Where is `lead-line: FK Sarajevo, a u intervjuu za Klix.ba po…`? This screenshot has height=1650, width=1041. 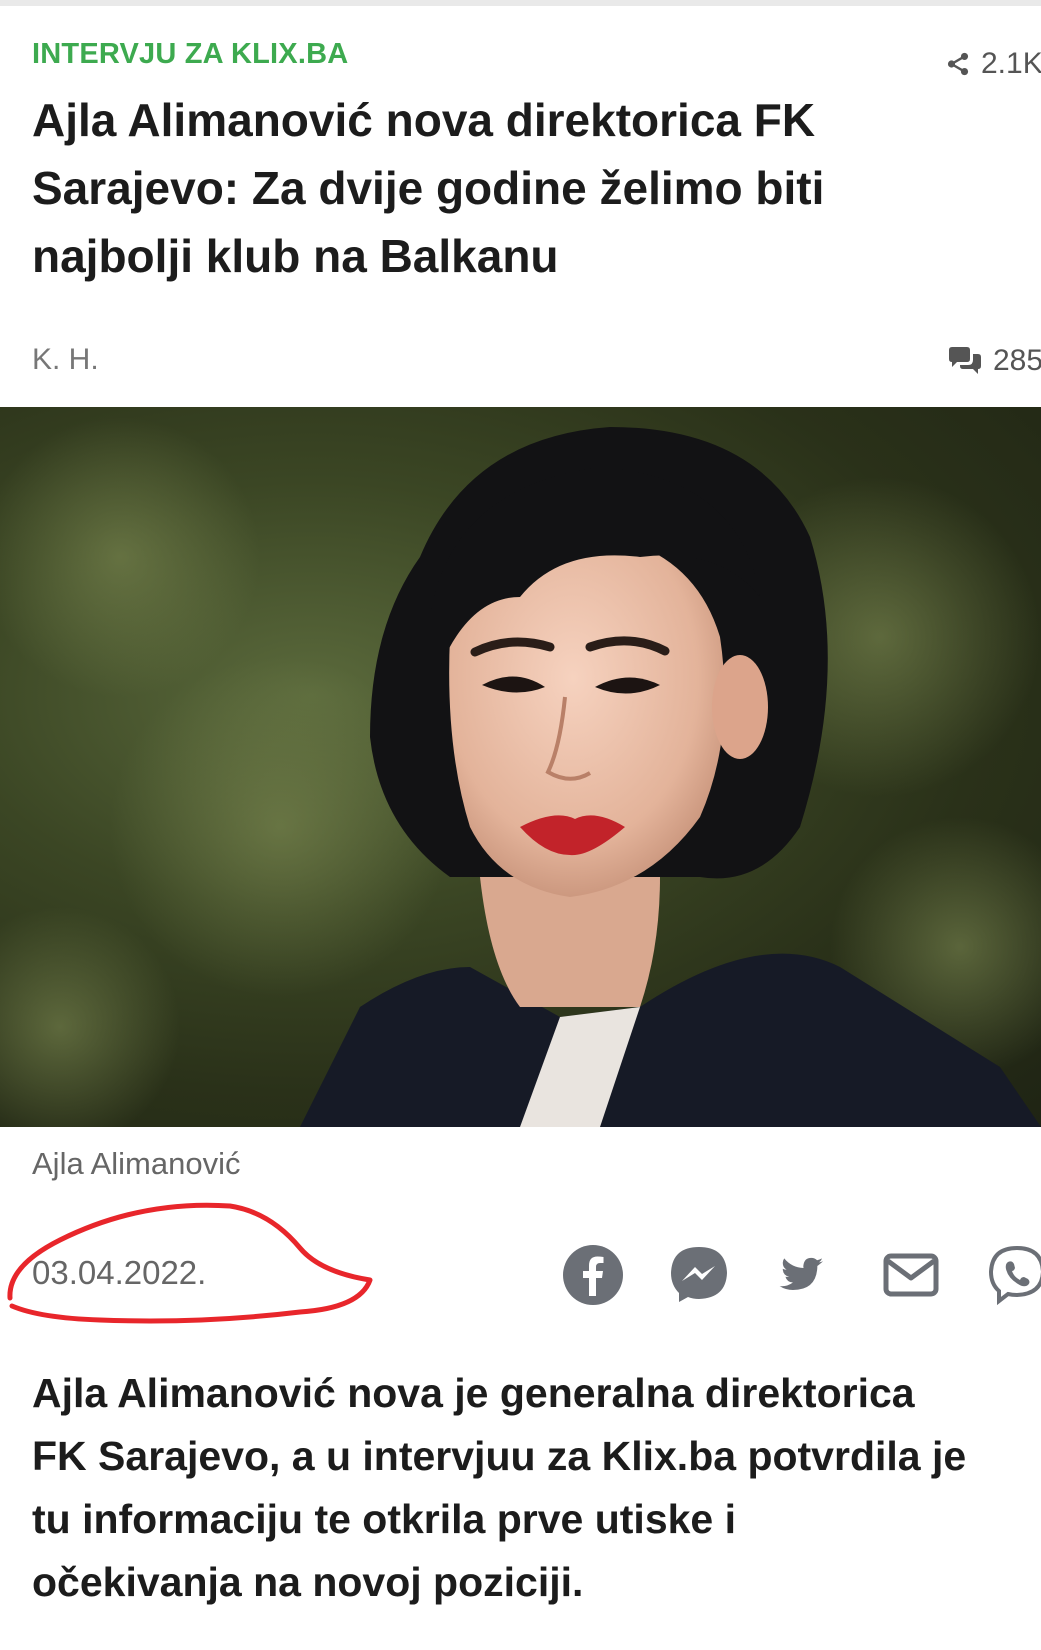 lead-line: FK Sarajevo, a u intervjuu za Klix.ba po… is located at coordinates (499, 1456).